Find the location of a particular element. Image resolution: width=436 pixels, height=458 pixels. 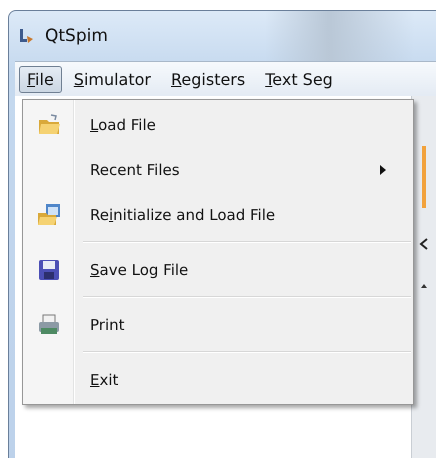

folder-window-icon is located at coordinates (49, 214).